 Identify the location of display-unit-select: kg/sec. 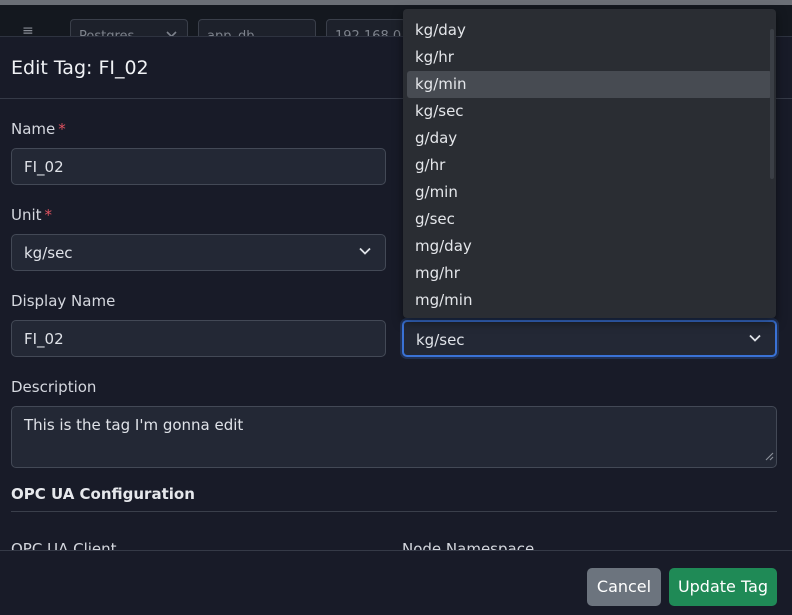
(589, 338).